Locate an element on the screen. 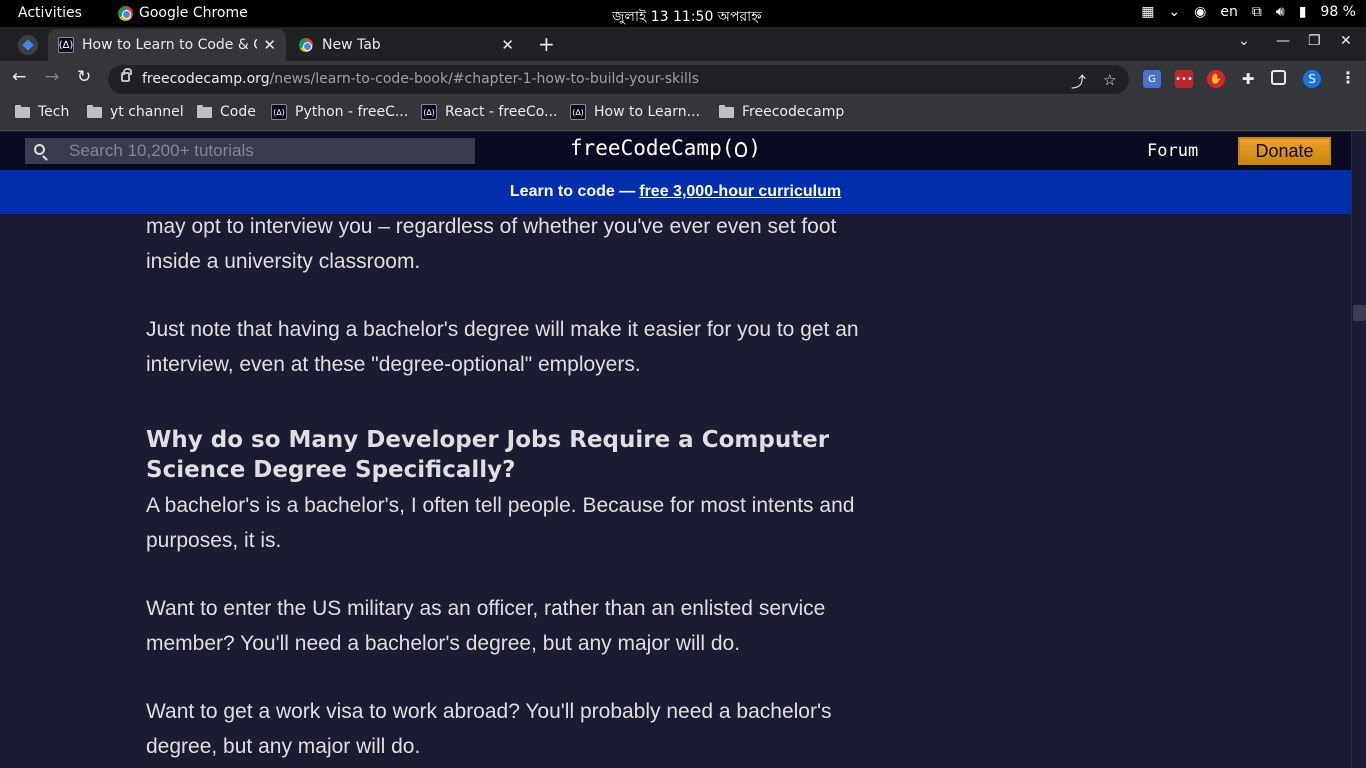 The image size is (1366, 768). activities-button: Activities is located at coordinates (50, 13).